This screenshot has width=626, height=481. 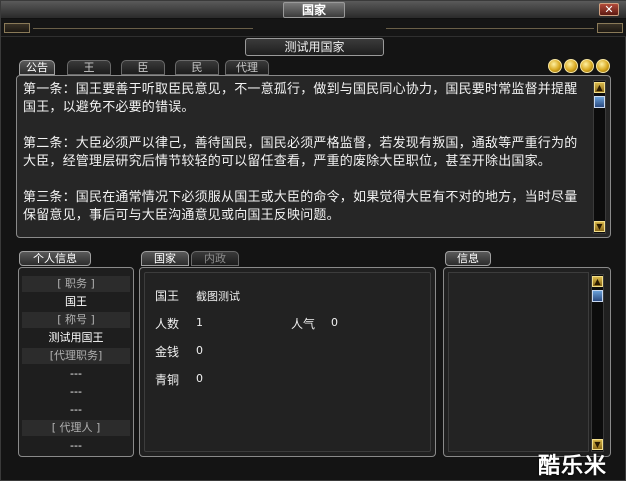 What do you see at coordinates (573, 466) in the screenshot?
I see `watermark-logo: 酷乐米` at bounding box center [573, 466].